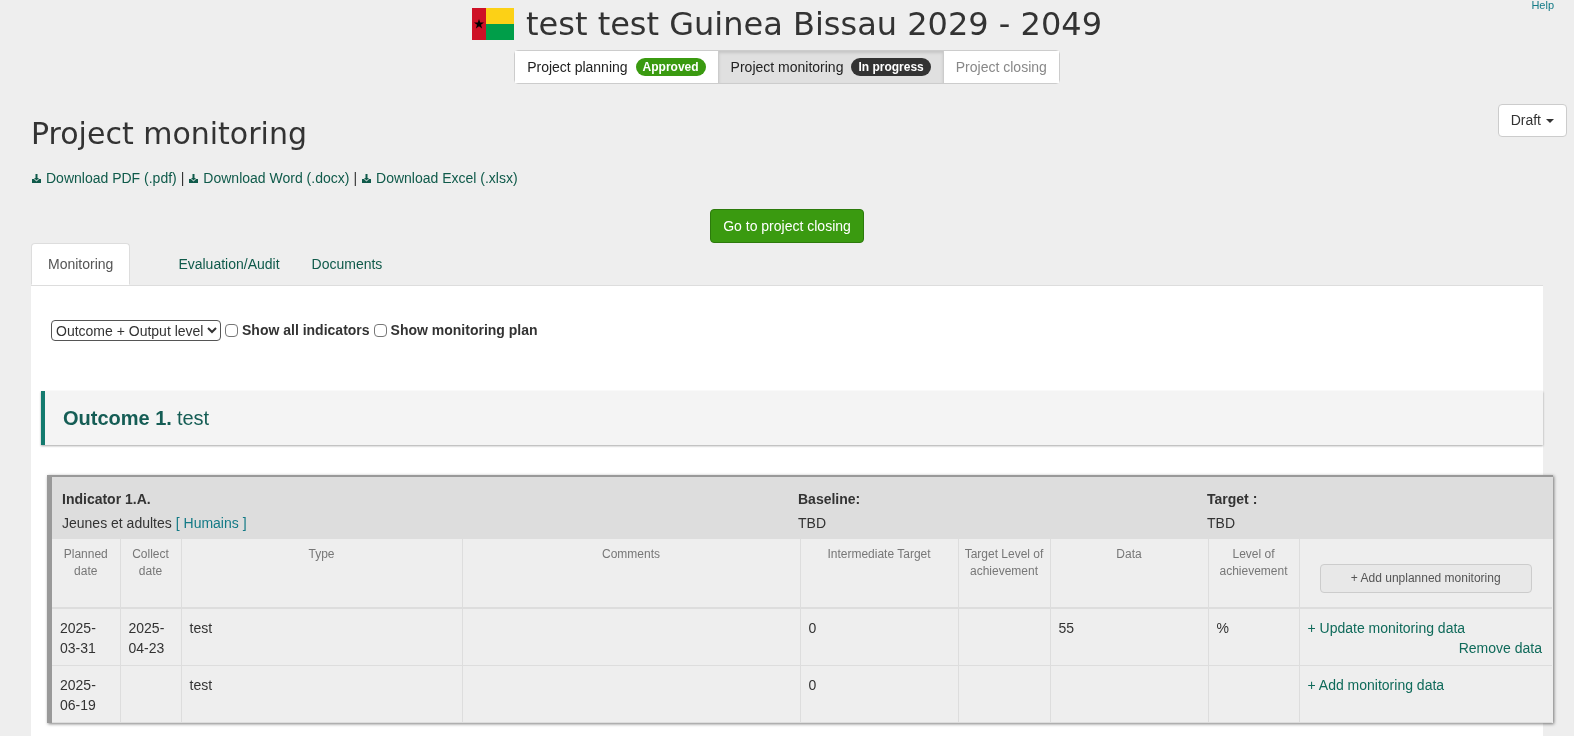 Image resolution: width=1574 pixels, height=736 pixels. Describe the element at coordinates (86, 636) in the screenshot. I see `table-cell: 2025-03-31` at that location.